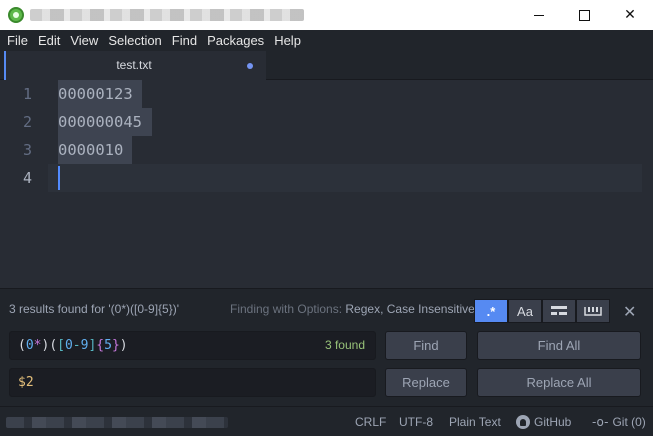  What do you see at coordinates (553, 422) in the screenshot?
I see `github-label: GitHub` at bounding box center [553, 422].